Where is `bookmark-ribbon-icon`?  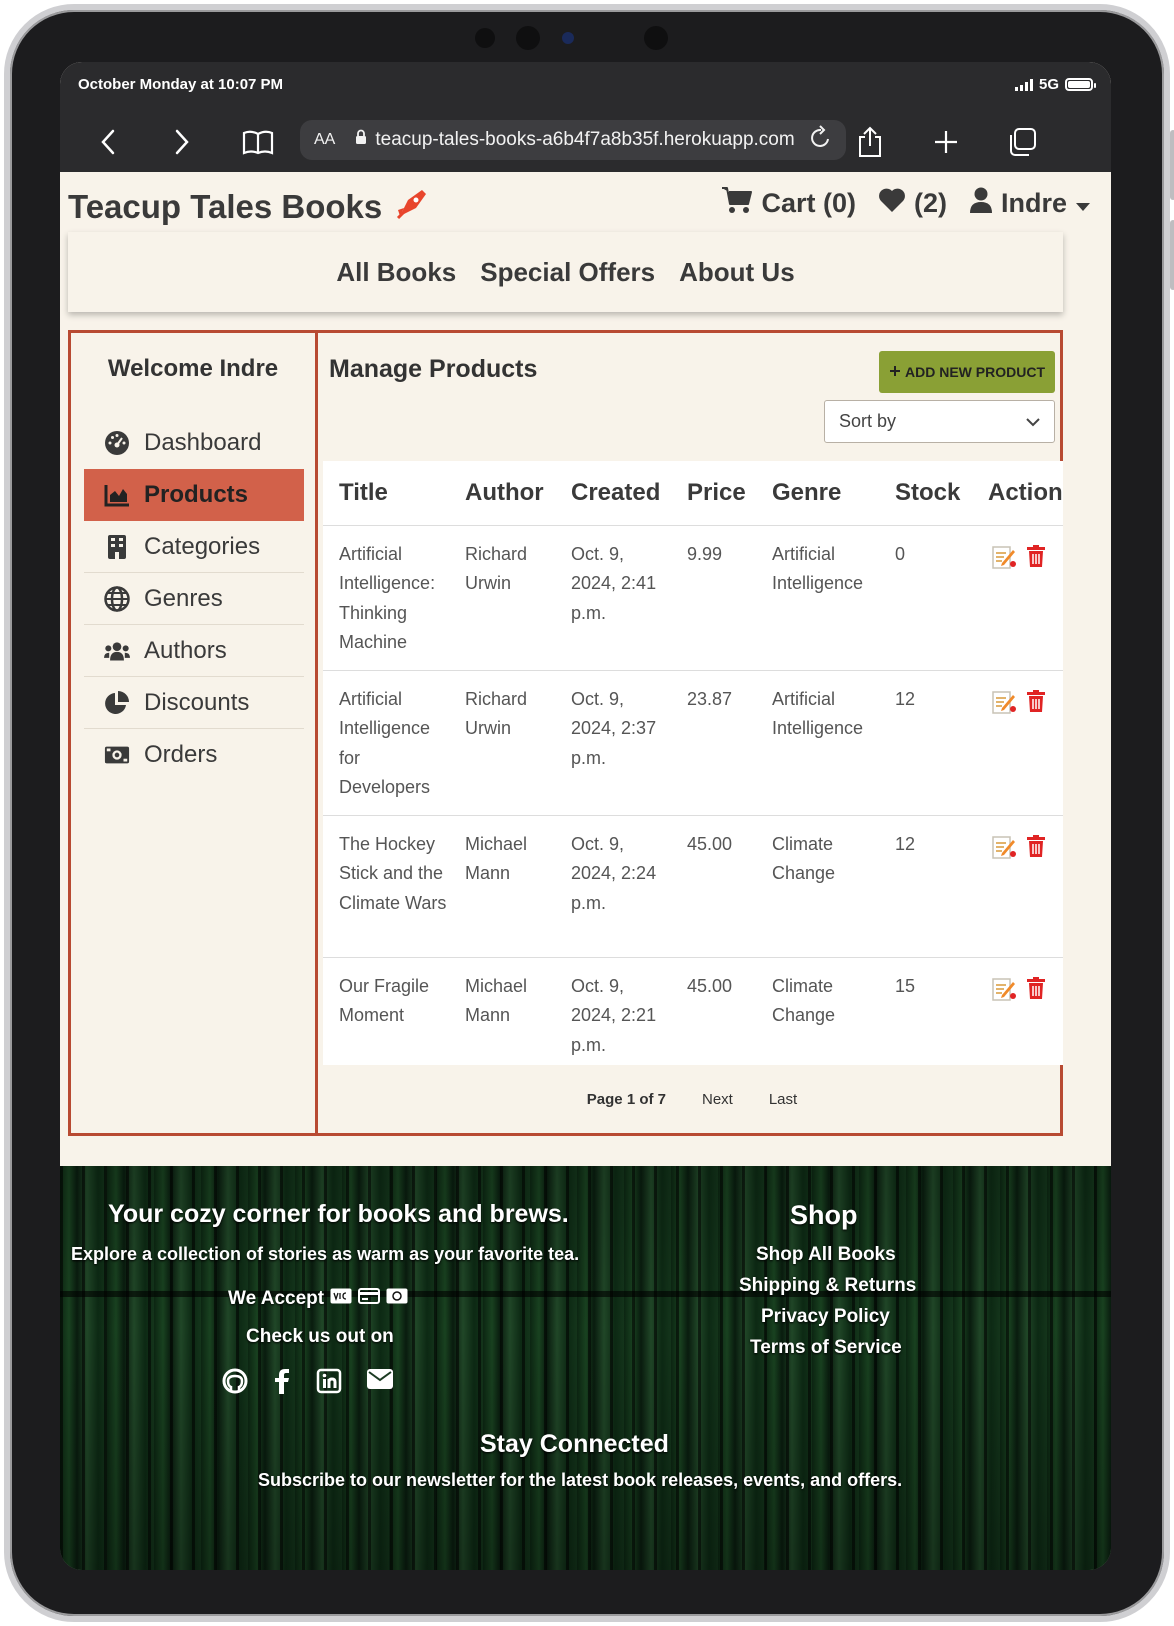
bookmark-ribbon-icon is located at coordinates (412, 207).